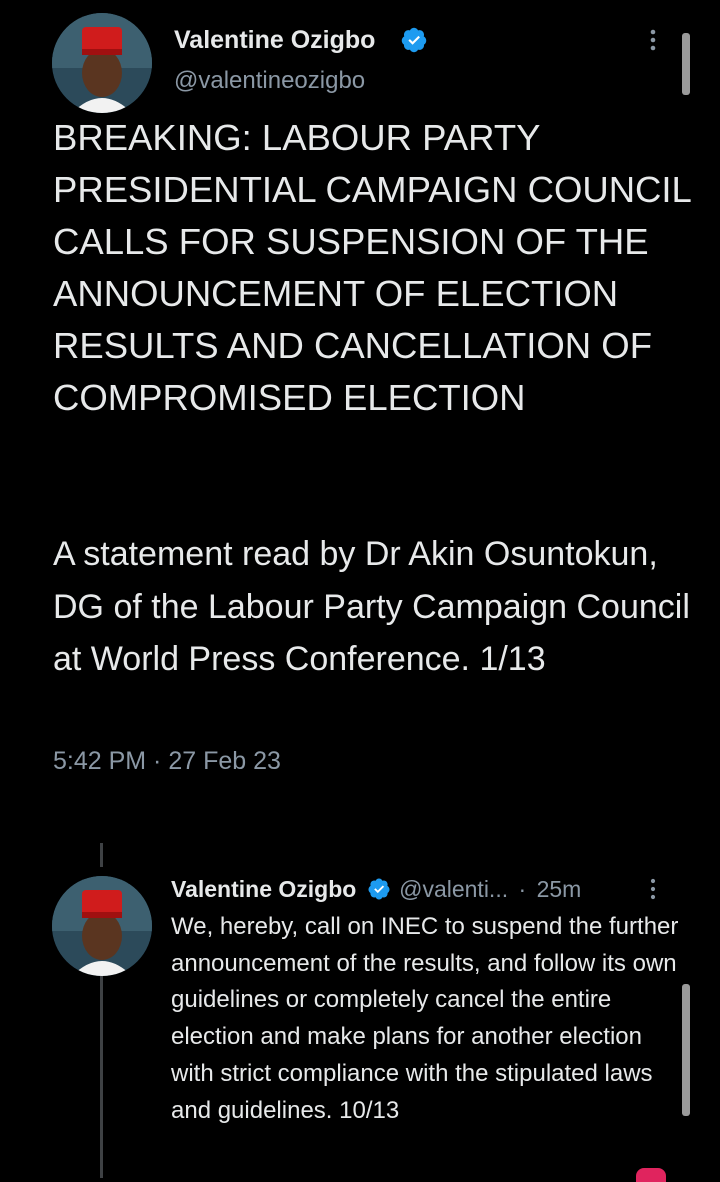 The width and height of the screenshot is (720, 1182). Describe the element at coordinates (263, 889) in the screenshot. I see `reply-author-name: Valentine Ozigbo` at that location.